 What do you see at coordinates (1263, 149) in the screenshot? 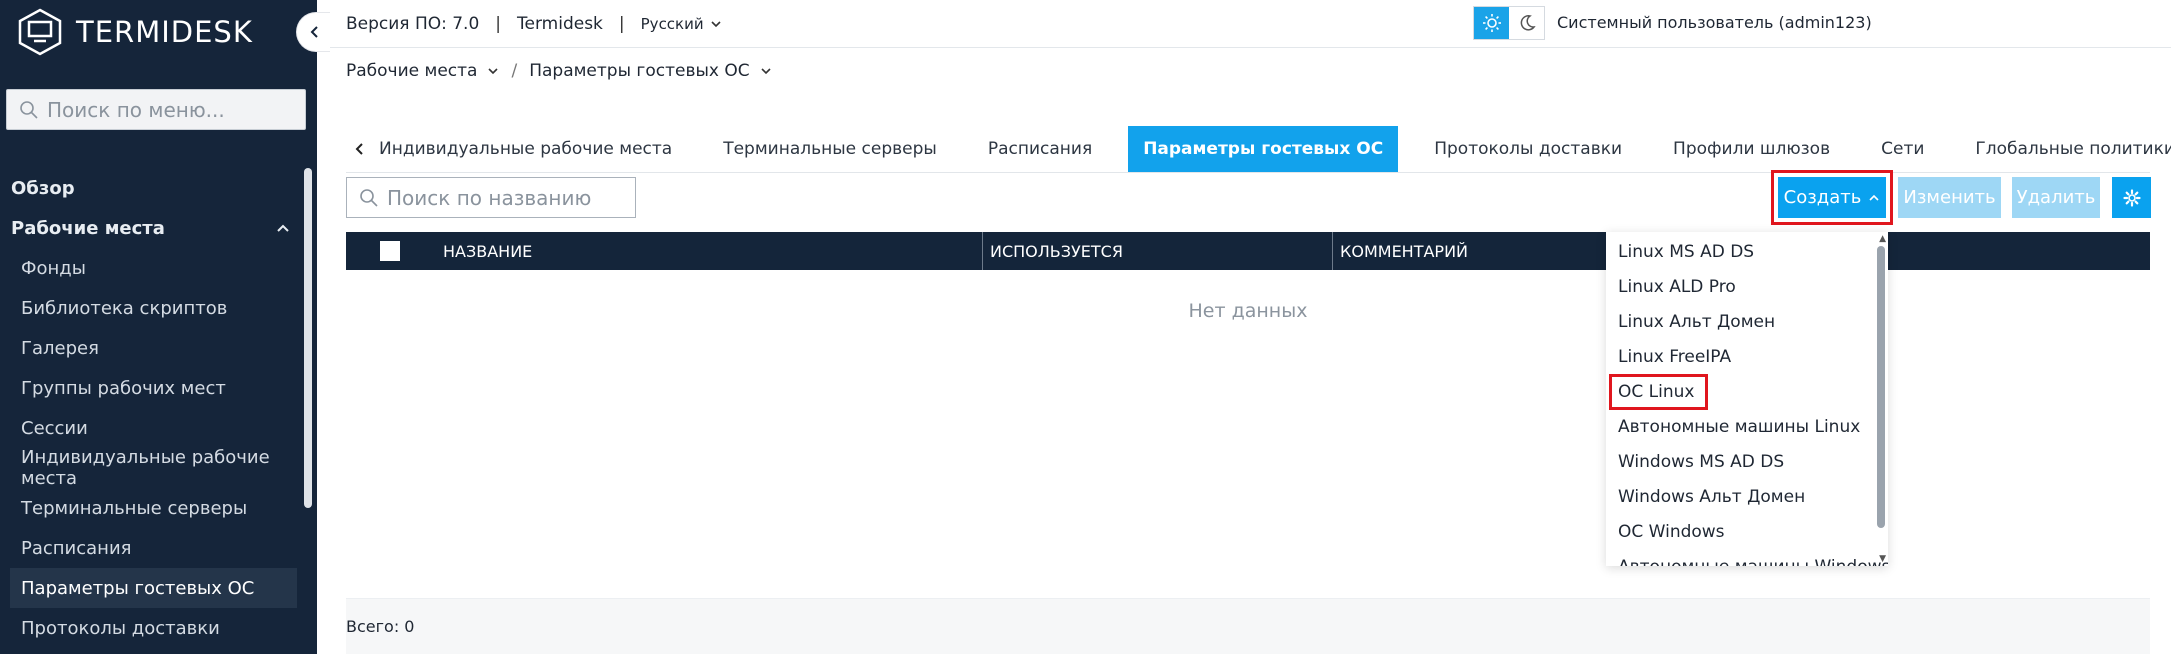
I see `tab-guest-os-params: Параметры гостевых ОС` at bounding box center [1263, 149].